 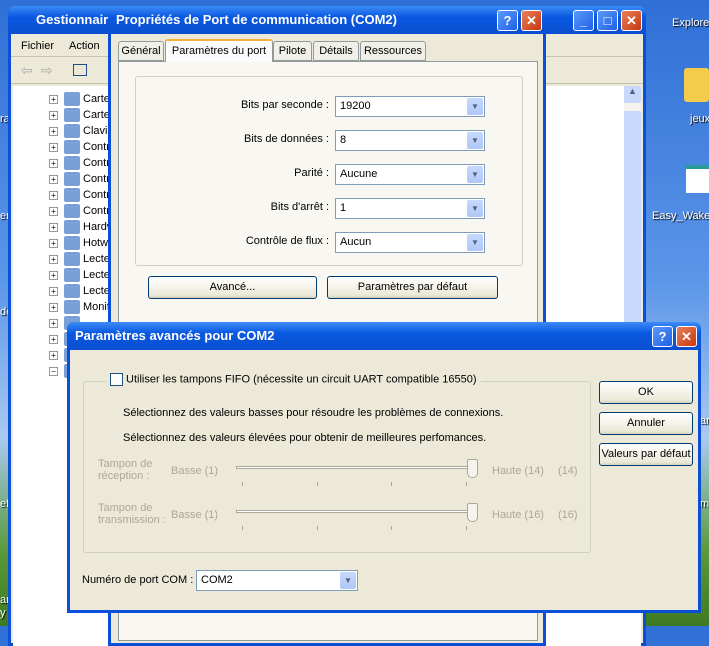 What do you see at coordinates (175, 335) in the screenshot?
I see `dialog-title: Paramètres avancés pour COM2` at bounding box center [175, 335].